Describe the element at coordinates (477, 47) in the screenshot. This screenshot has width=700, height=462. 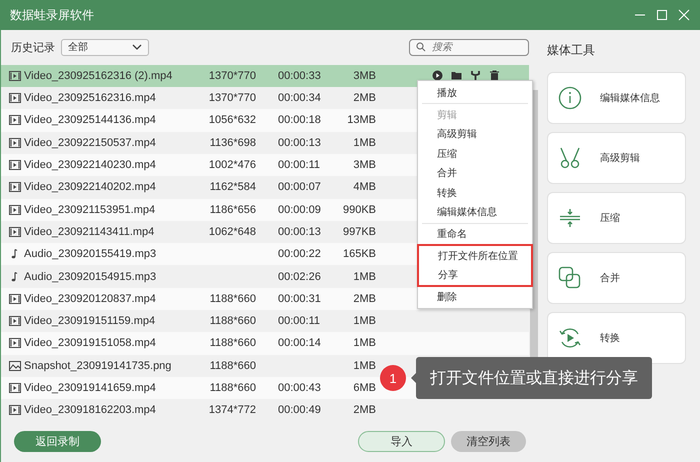
I see `search-input: 搜索` at that location.